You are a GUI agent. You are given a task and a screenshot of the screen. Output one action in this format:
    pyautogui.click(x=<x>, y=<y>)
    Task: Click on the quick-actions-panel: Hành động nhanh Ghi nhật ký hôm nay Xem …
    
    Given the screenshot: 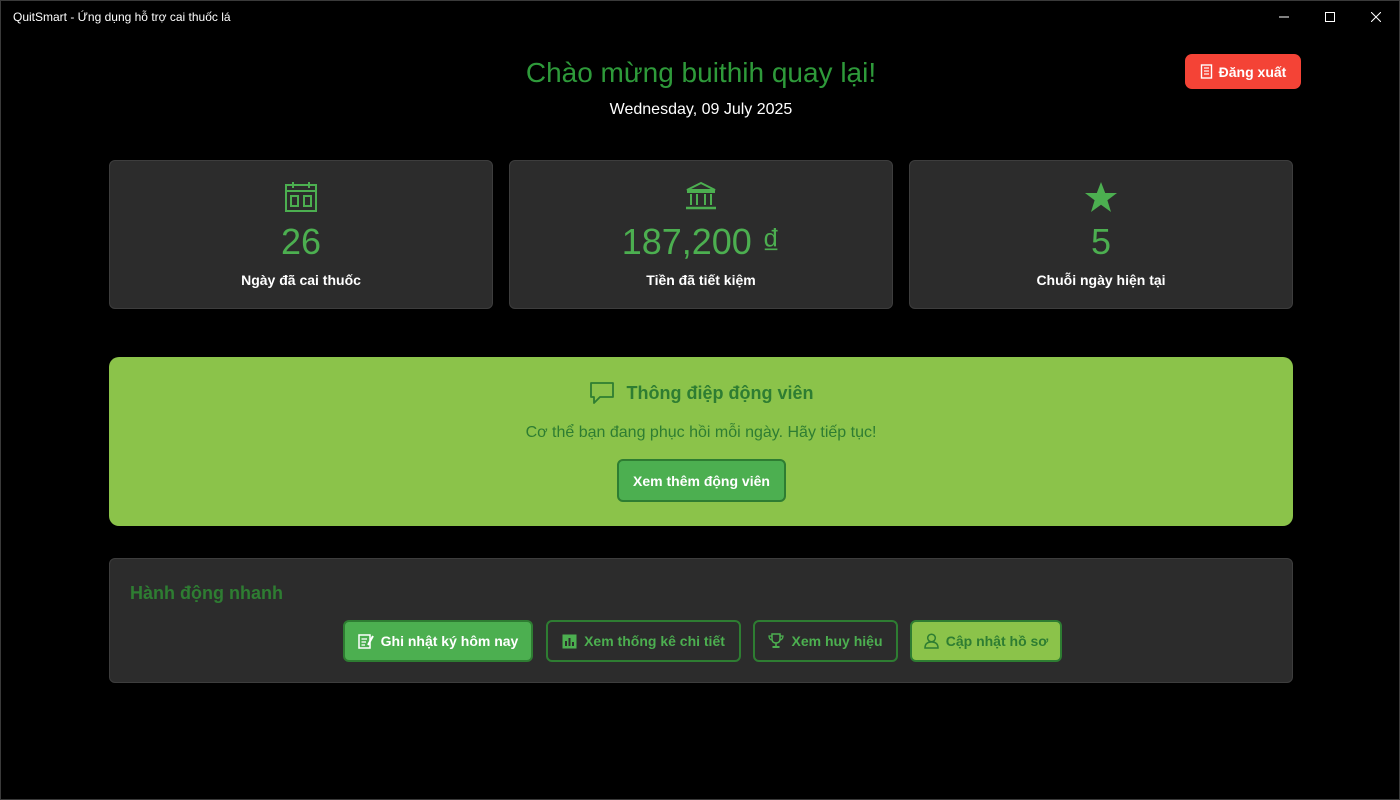 What is the action you would take?
    pyautogui.click(x=701, y=620)
    